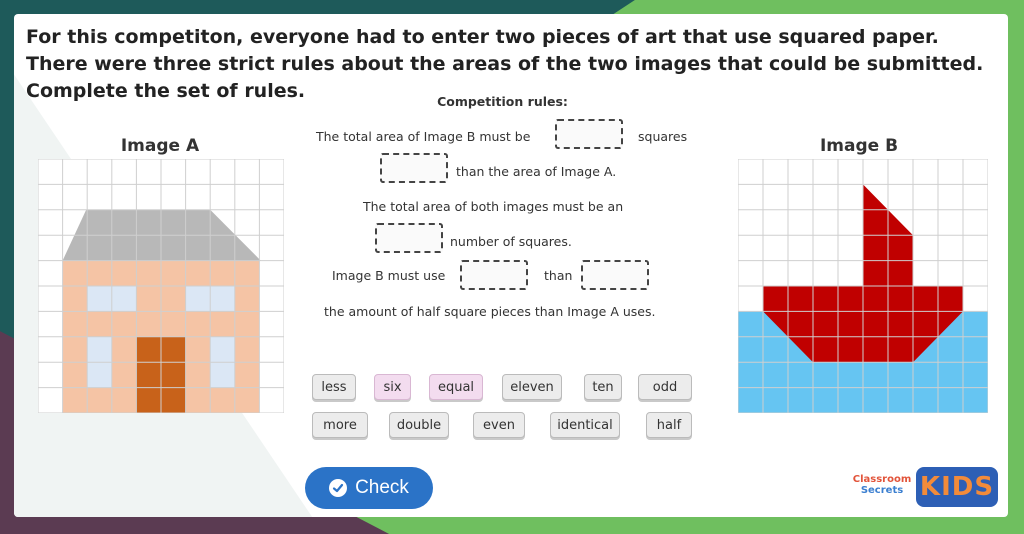 This screenshot has width=1024, height=534. Describe the element at coordinates (882, 479) in the screenshot. I see `logo-line-1: Classroom` at that location.